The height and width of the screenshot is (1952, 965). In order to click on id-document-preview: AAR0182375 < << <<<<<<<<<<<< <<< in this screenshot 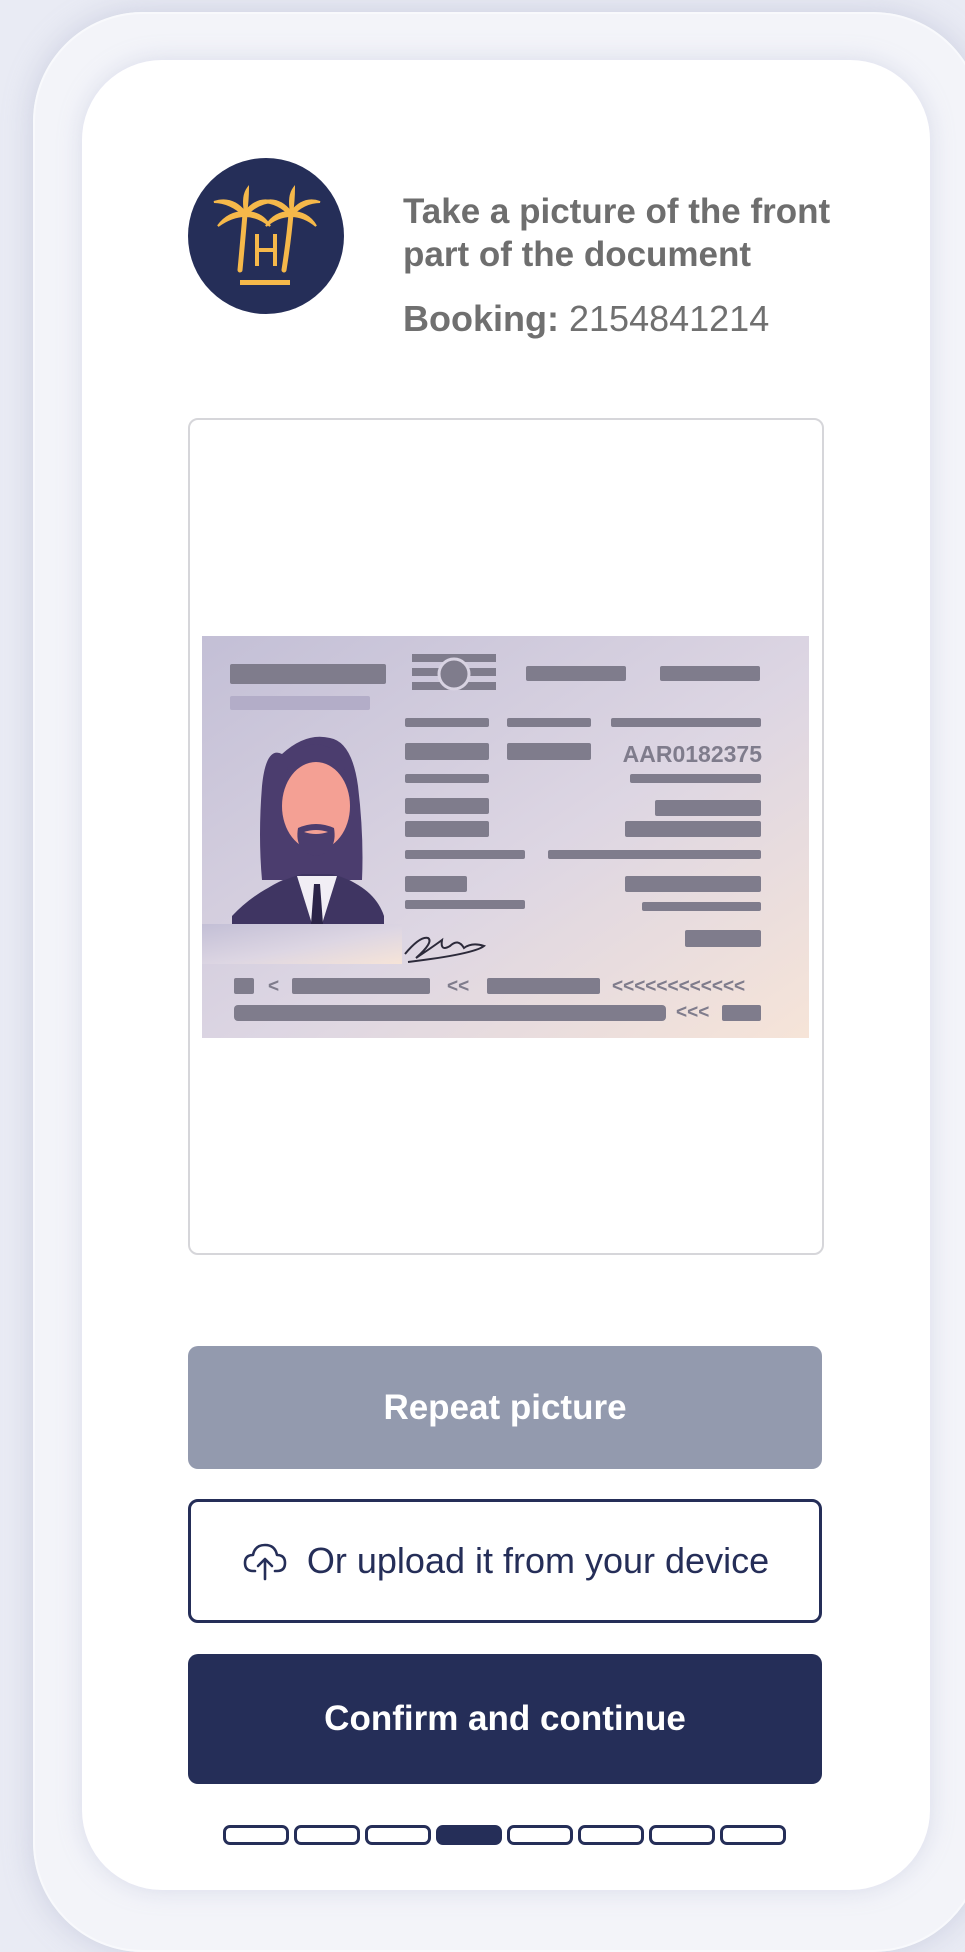, I will do `click(505, 837)`.